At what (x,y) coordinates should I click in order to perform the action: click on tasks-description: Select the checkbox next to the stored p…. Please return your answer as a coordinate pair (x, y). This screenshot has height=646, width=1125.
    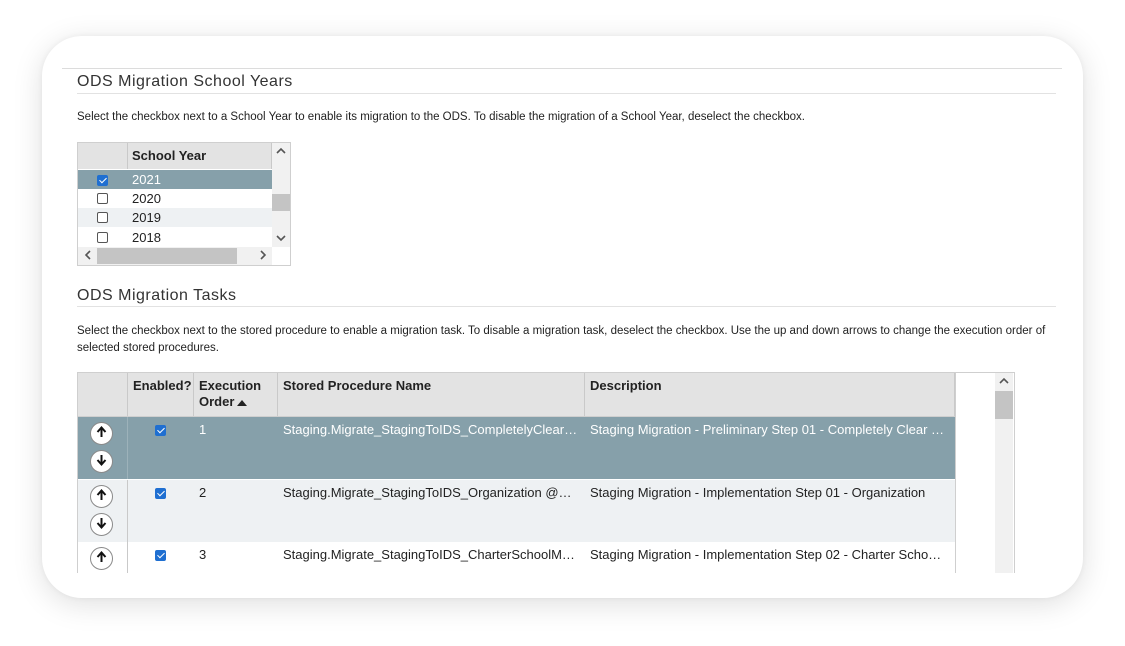
    Looking at the image, I should click on (561, 339).